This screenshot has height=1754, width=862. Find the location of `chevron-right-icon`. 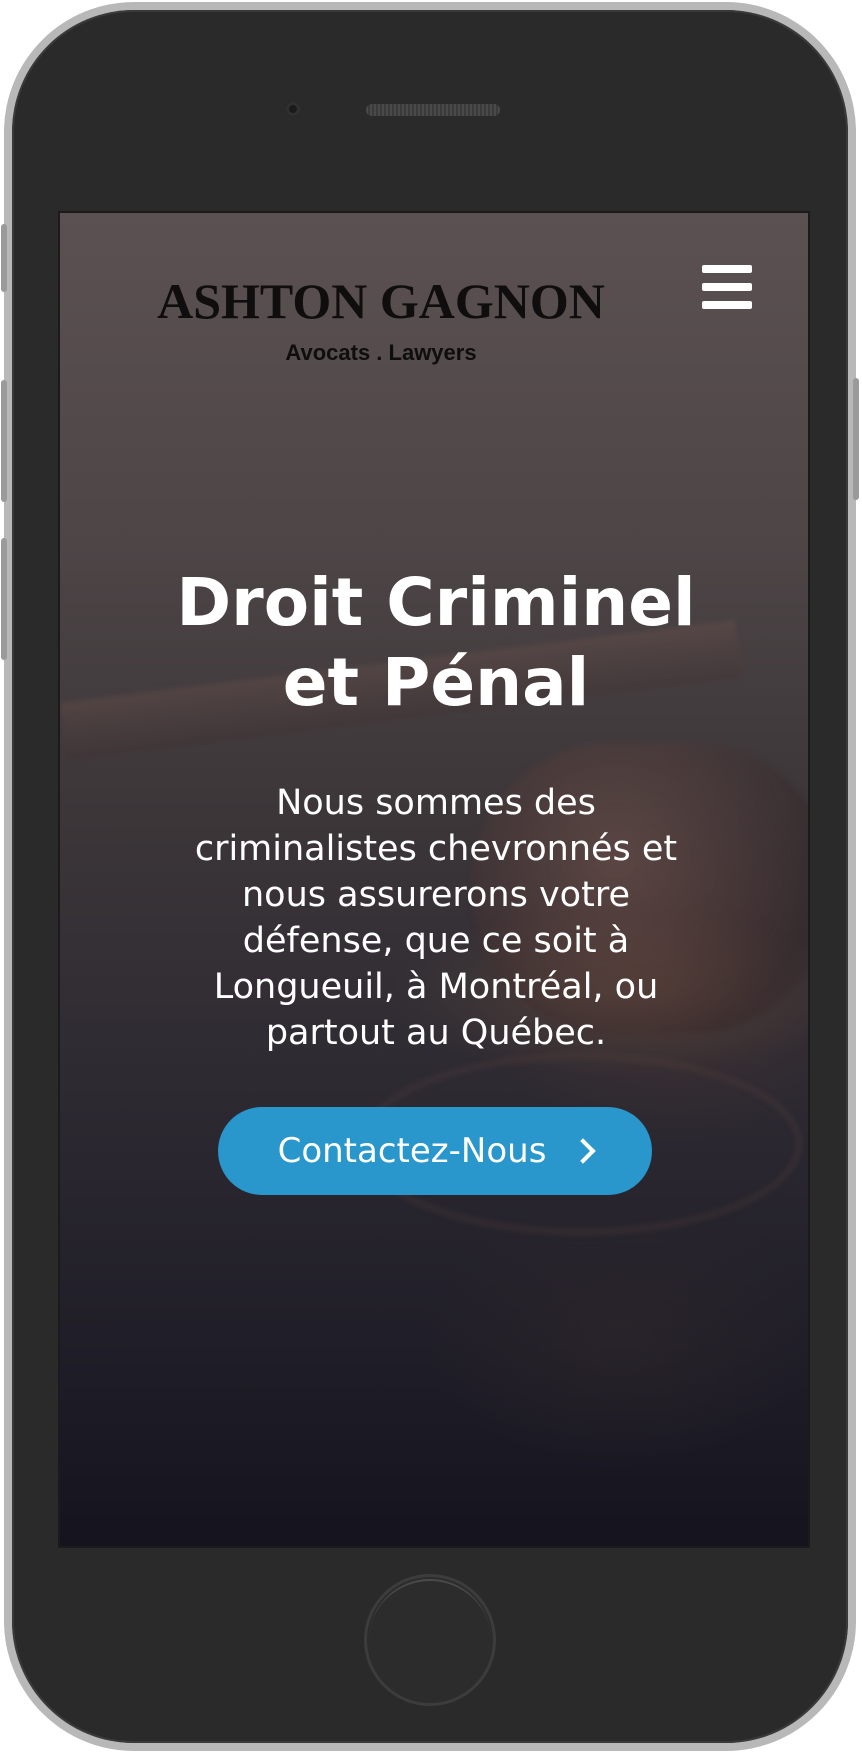

chevron-right-icon is located at coordinates (583, 1151).